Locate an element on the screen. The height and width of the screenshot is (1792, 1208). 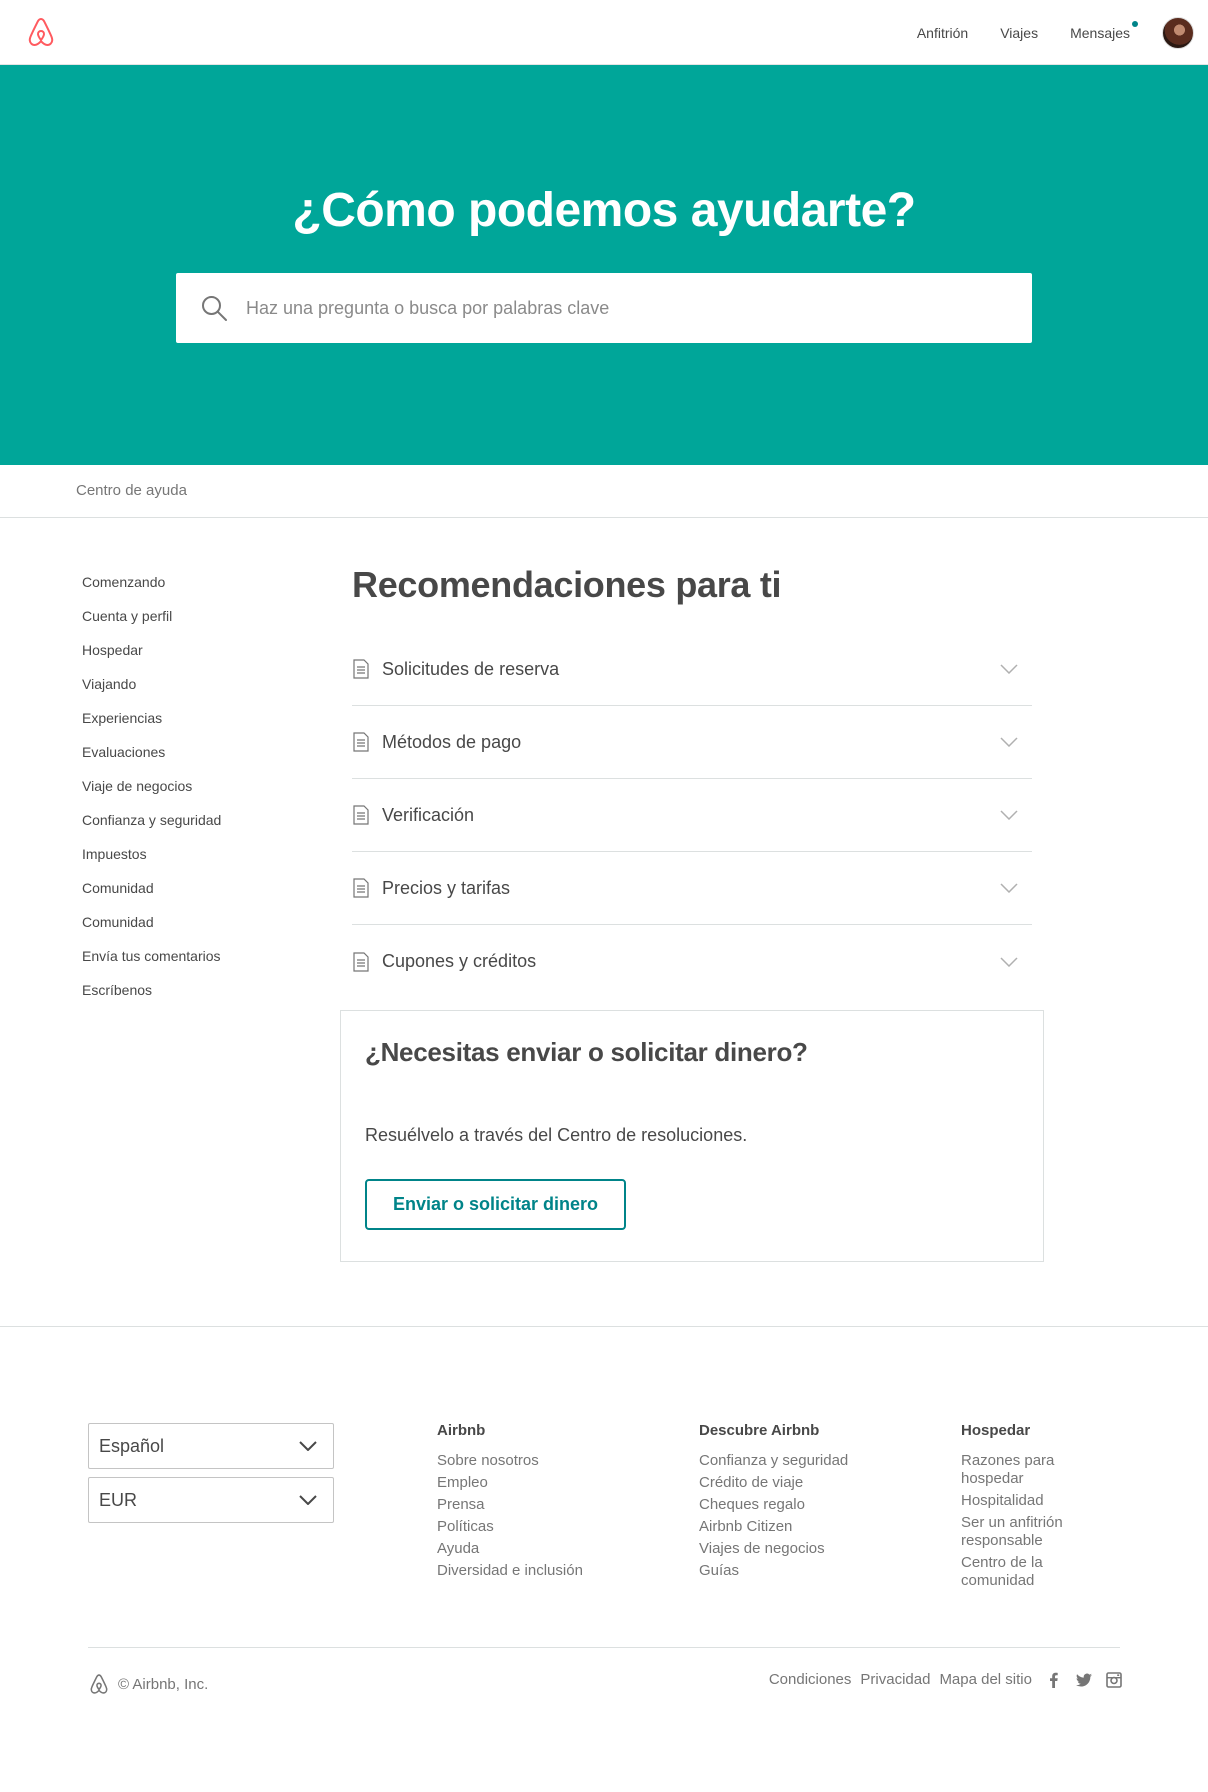
top-navigation-bar: Anfitrión Viajes Mensajes is located at coordinates (604, 32).